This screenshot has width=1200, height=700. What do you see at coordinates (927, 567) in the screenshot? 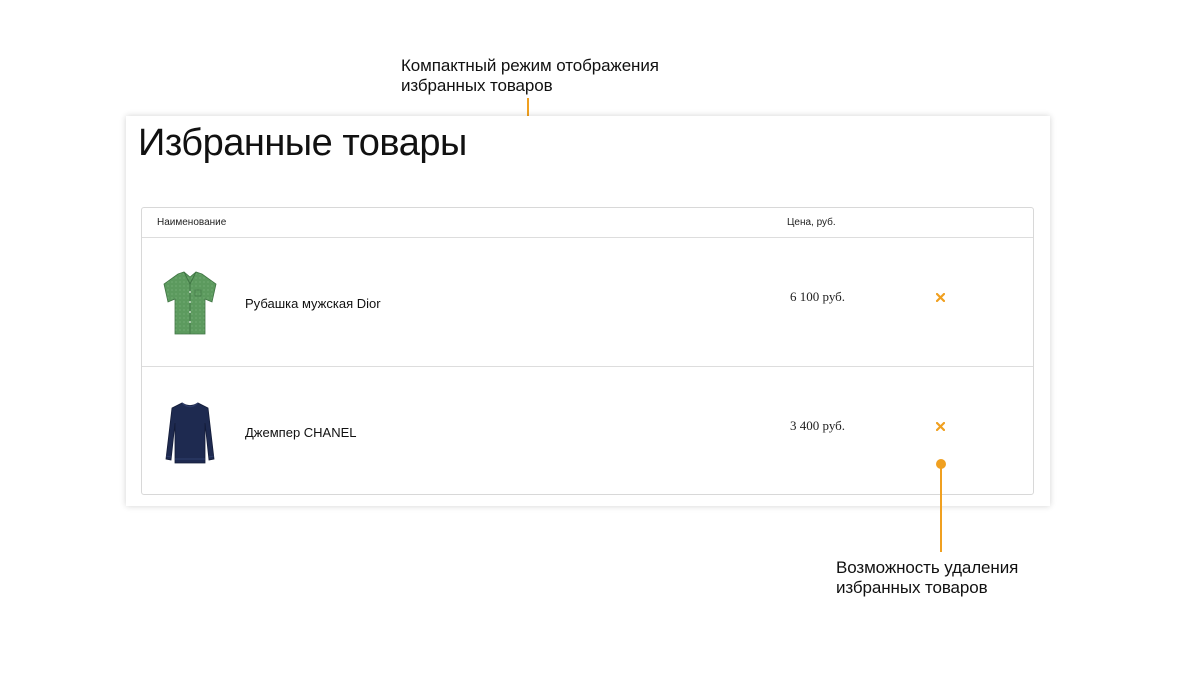
I see `annotation-remove-favorites-line1: Возможность удаления` at bounding box center [927, 567].